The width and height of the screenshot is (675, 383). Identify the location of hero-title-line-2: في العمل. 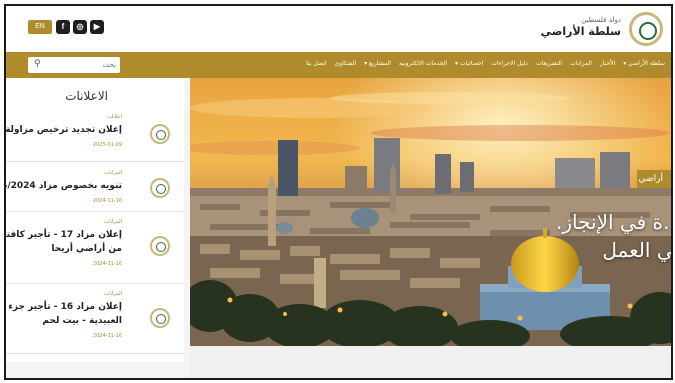
(636, 250).